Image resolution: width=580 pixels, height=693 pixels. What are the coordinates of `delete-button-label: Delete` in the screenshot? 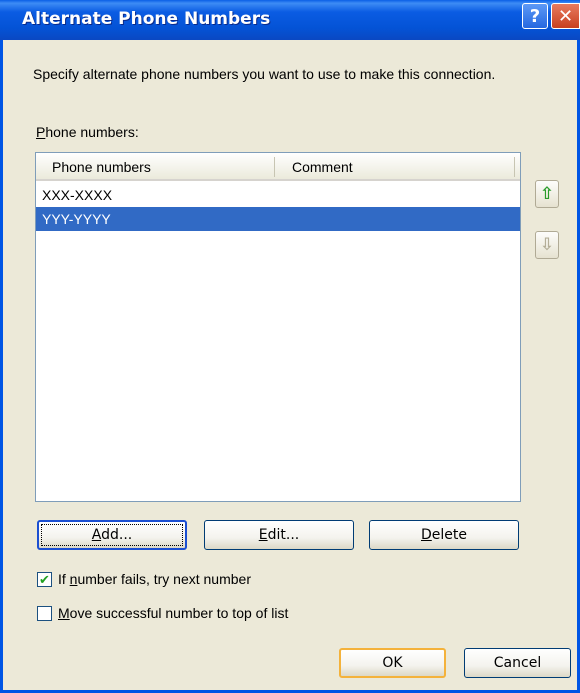 It's located at (444, 535).